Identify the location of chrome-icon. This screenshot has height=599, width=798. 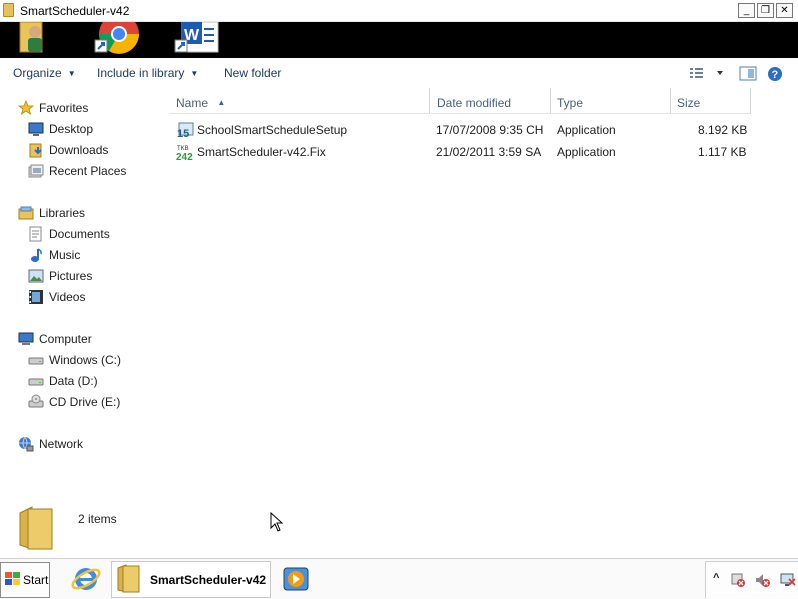
(115, 34).